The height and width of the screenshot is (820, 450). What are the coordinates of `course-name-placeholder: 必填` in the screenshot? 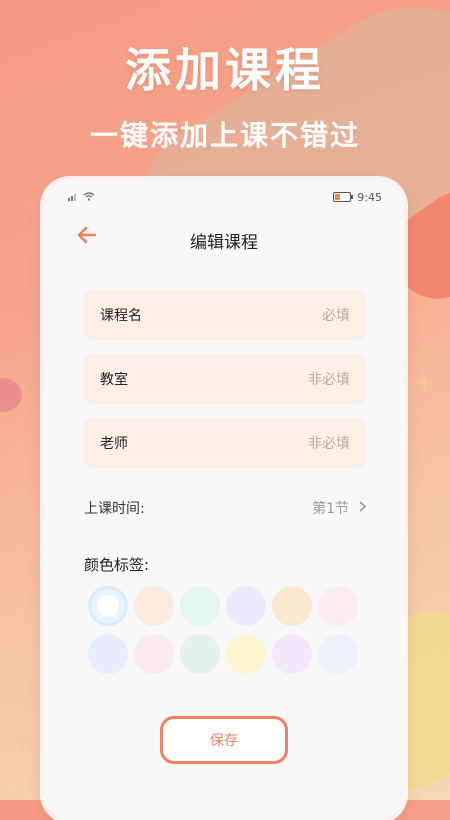 It's located at (336, 316).